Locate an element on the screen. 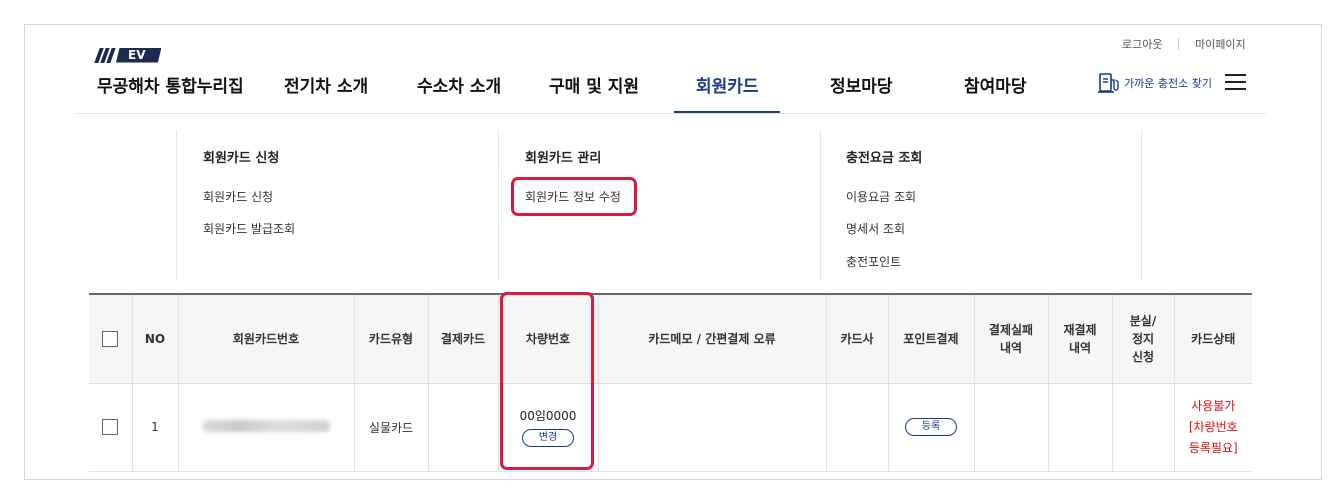  logo-stripes-icon is located at coordinates (105, 55).